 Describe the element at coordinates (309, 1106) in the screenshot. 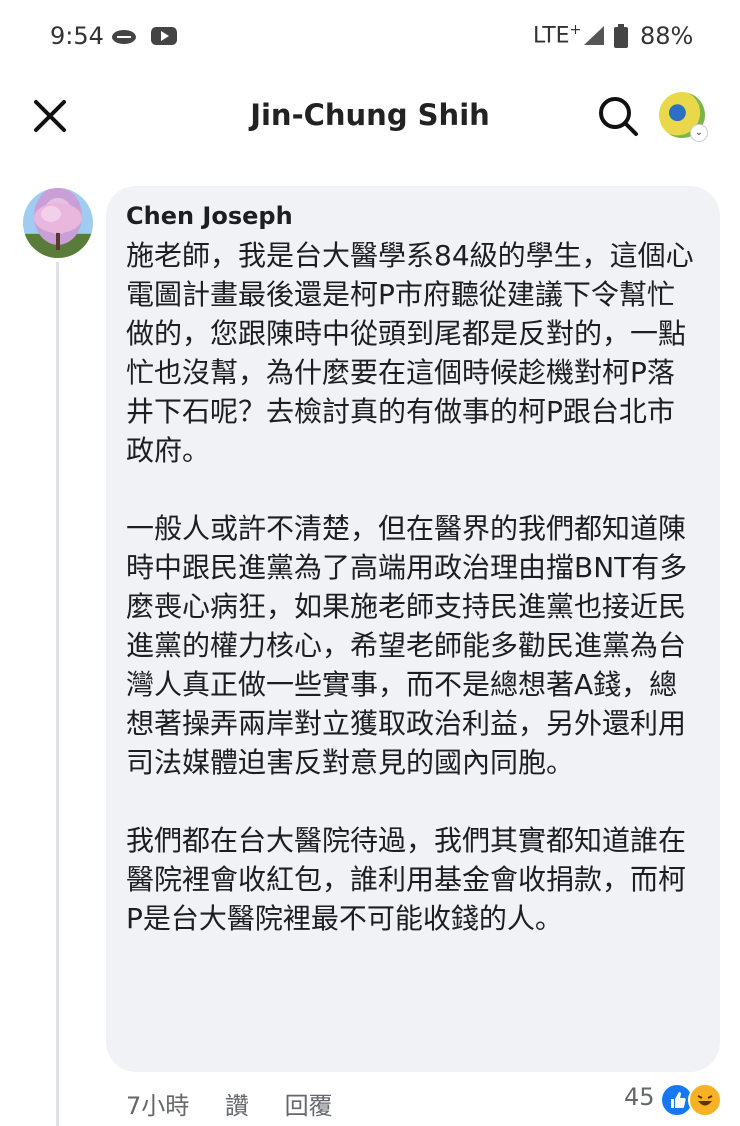

I see `reply-button: 回覆` at that location.